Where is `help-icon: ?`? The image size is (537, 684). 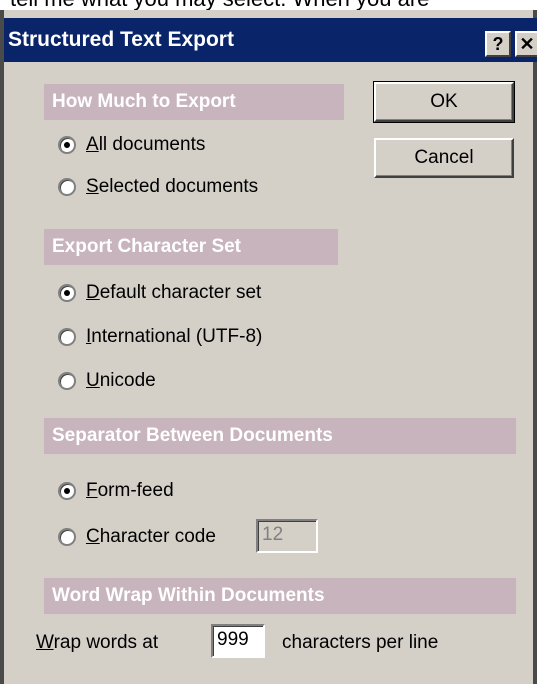
help-icon: ? is located at coordinates (498, 44).